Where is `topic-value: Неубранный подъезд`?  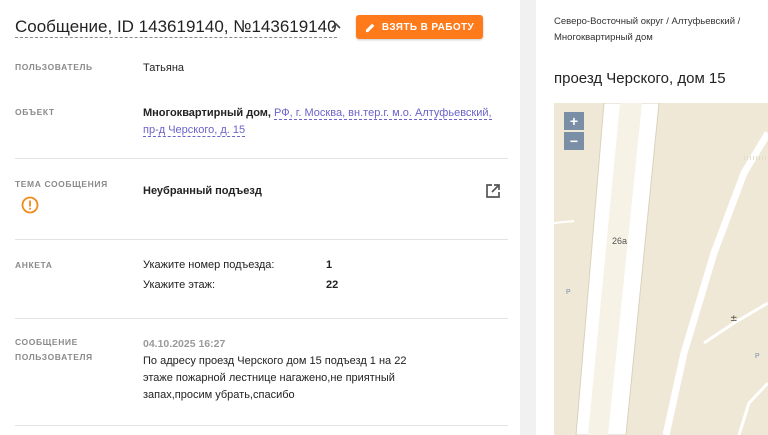 topic-value: Неубранный подъезд is located at coordinates (202, 191).